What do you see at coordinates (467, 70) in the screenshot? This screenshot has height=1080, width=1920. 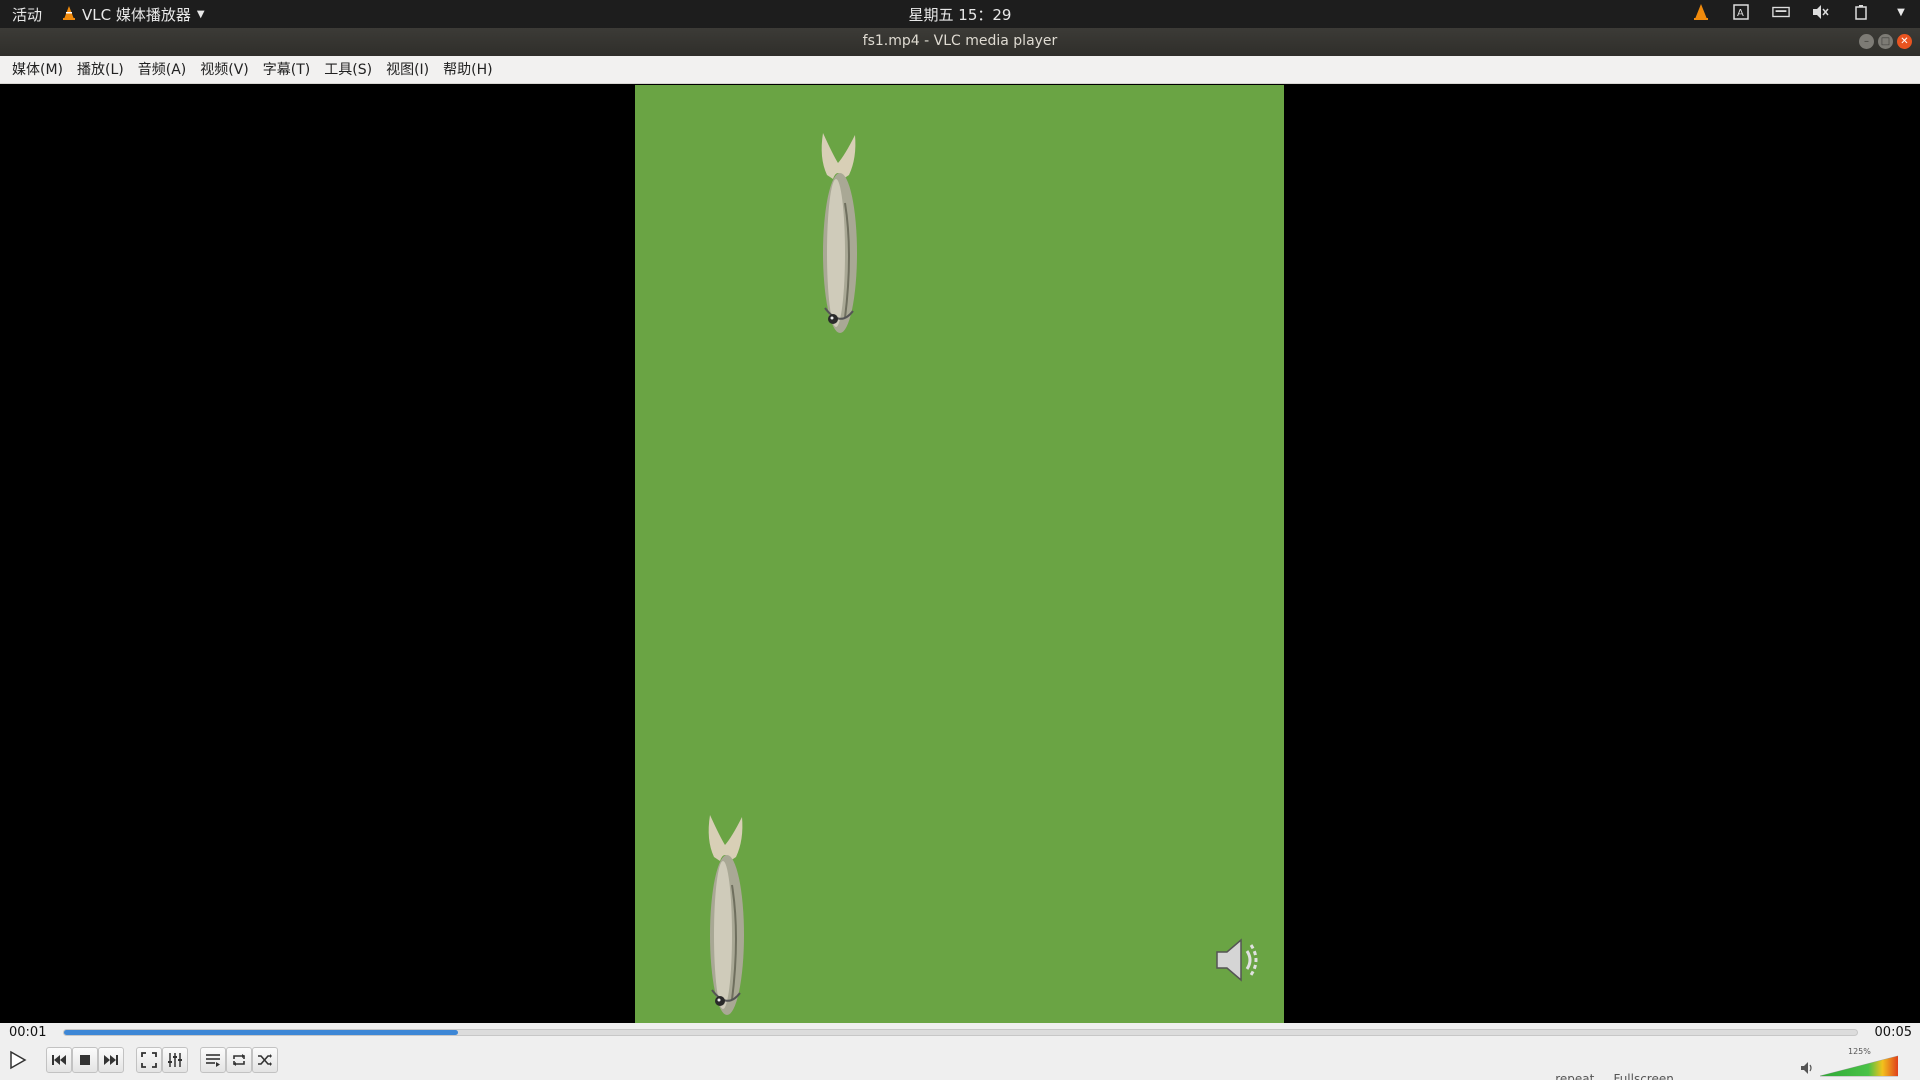 I see `menu-help: 帮助(H)` at bounding box center [467, 70].